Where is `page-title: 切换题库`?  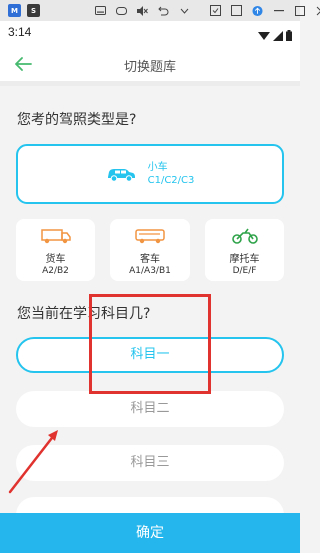 page-title: 切换题库 is located at coordinates (149, 67).